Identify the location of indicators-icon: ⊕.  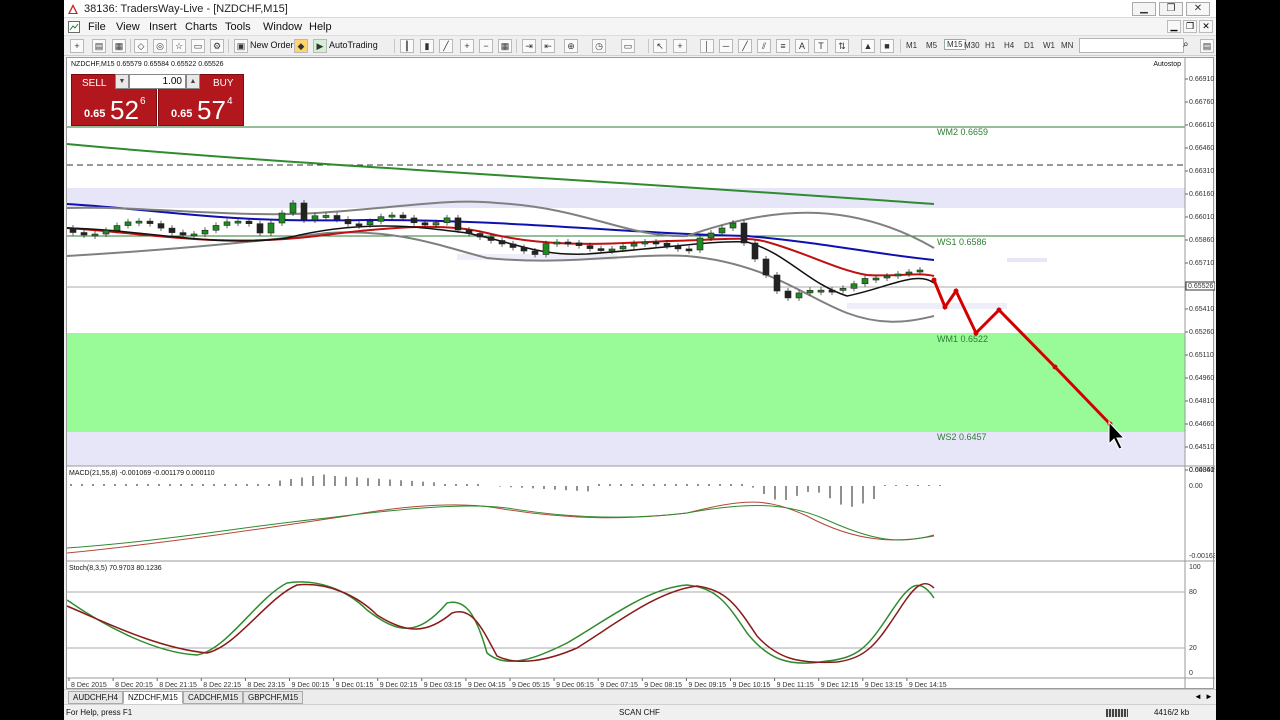
(571, 46).